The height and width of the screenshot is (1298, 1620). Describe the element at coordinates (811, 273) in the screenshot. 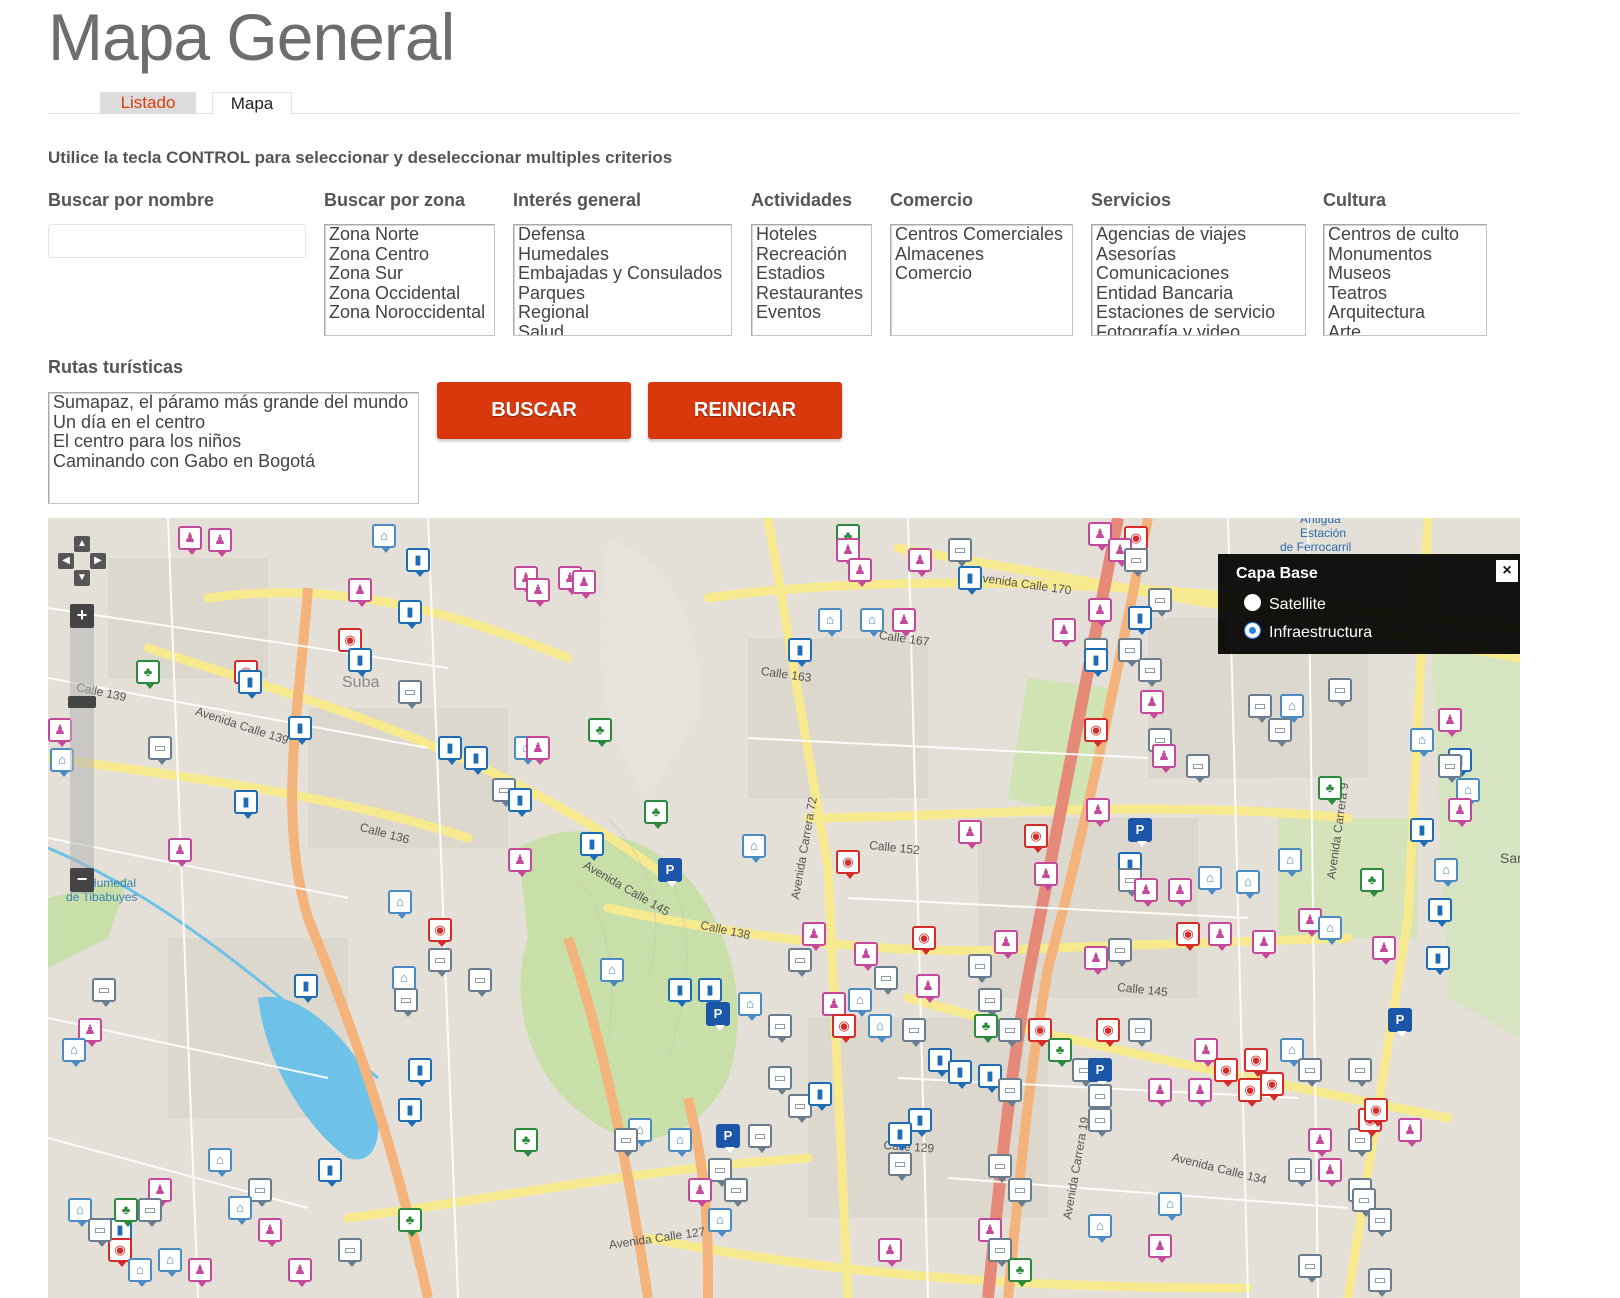

I see `select-option: Estadios` at that location.